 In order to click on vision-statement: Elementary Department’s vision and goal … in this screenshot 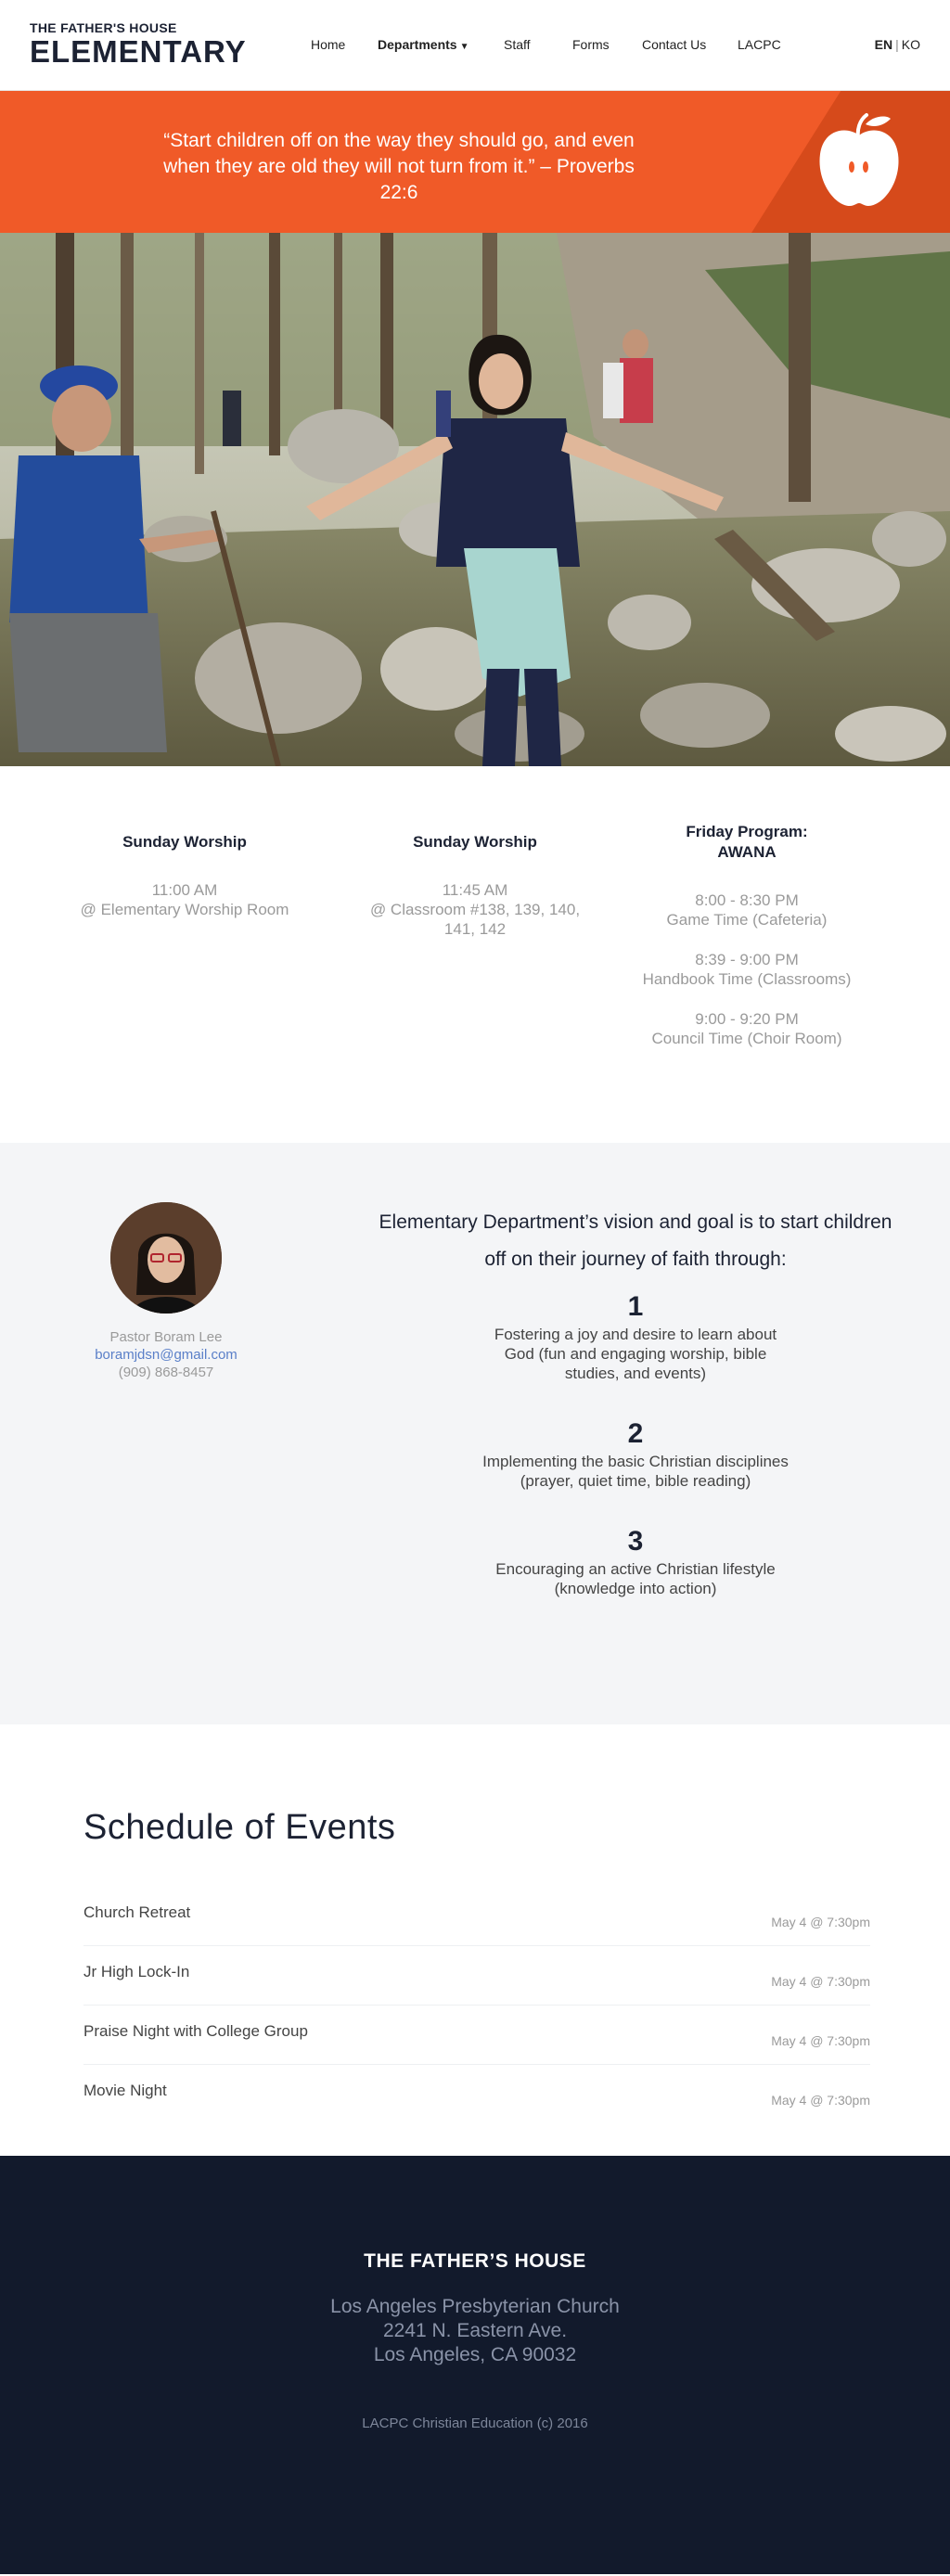, I will do `click(635, 1401)`.